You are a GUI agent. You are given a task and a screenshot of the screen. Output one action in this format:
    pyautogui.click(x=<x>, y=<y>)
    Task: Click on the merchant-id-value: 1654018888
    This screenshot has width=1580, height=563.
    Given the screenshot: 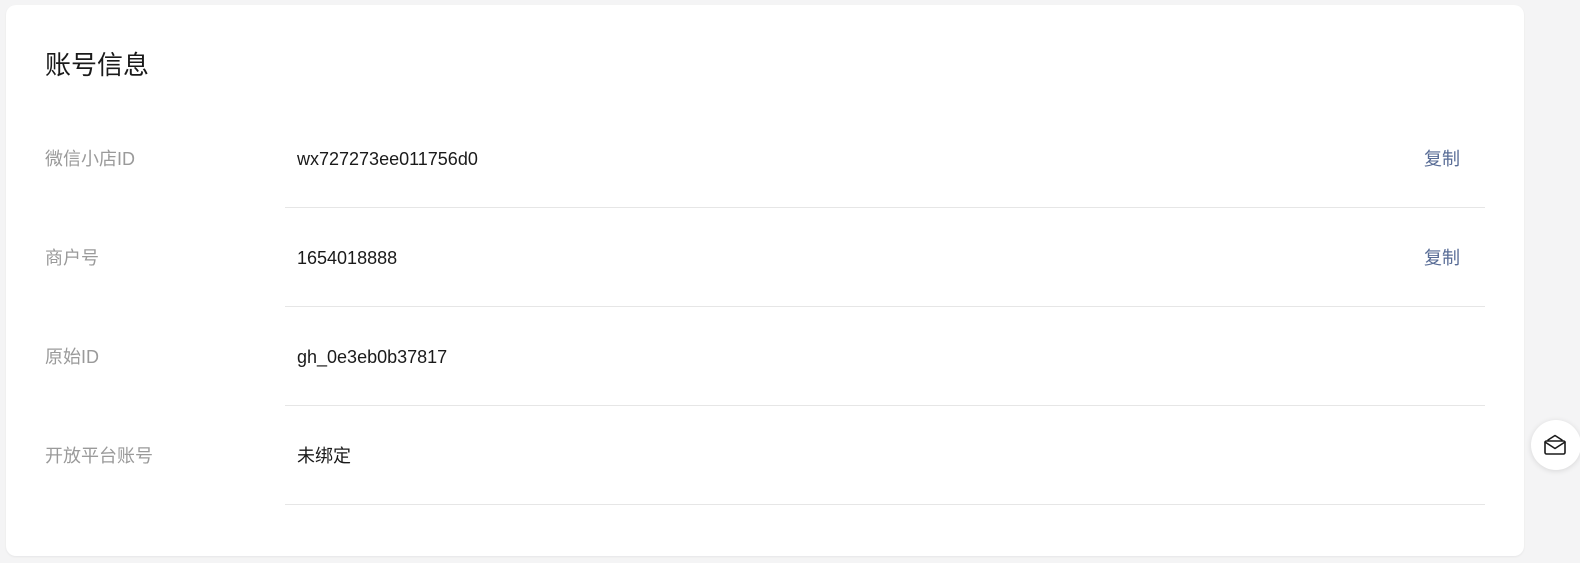 What is the action you would take?
    pyautogui.click(x=347, y=258)
    